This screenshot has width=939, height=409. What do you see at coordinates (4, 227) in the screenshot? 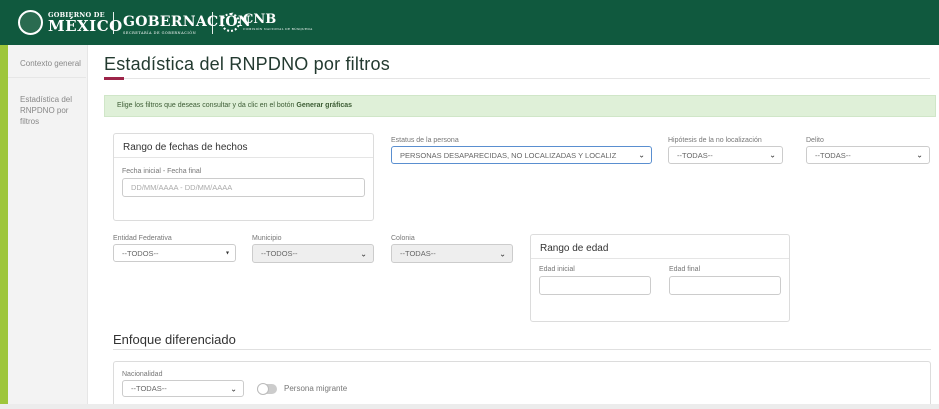
I see `left-accent-stripe` at bounding box center [4, 227].